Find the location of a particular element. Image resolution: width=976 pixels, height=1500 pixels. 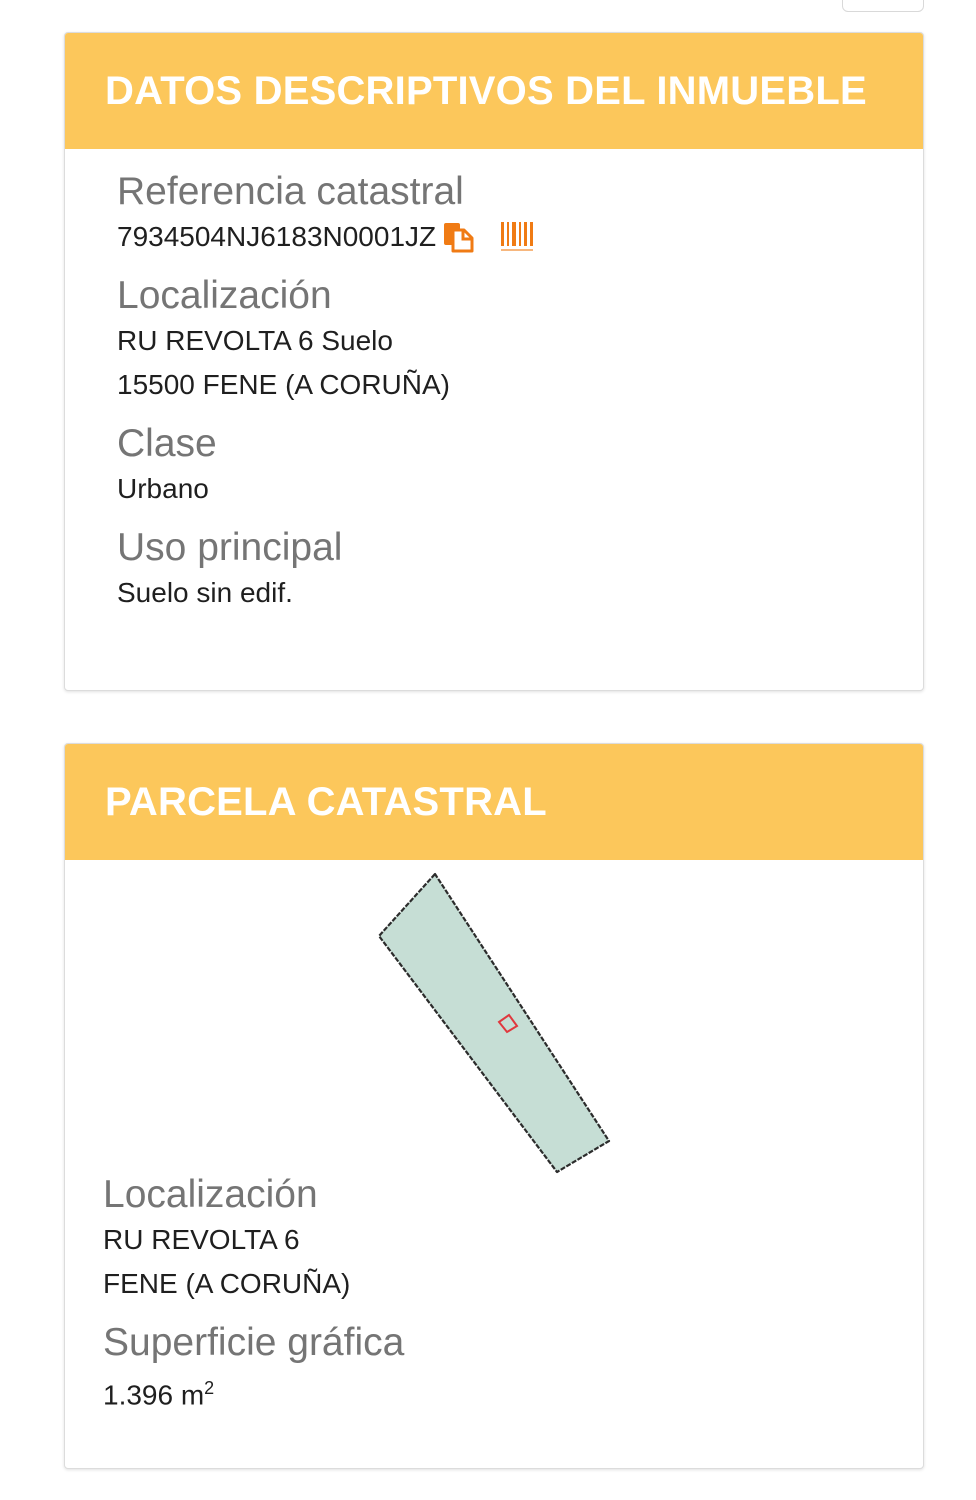

use-label: Uso principal is located at coordinates (230, 547).